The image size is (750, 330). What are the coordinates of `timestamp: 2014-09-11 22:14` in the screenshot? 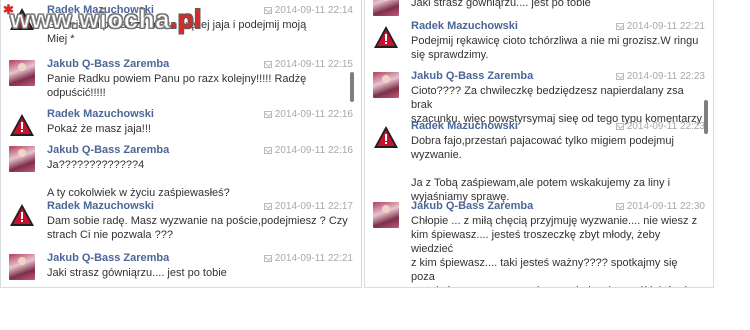 It's located at (308, 10).